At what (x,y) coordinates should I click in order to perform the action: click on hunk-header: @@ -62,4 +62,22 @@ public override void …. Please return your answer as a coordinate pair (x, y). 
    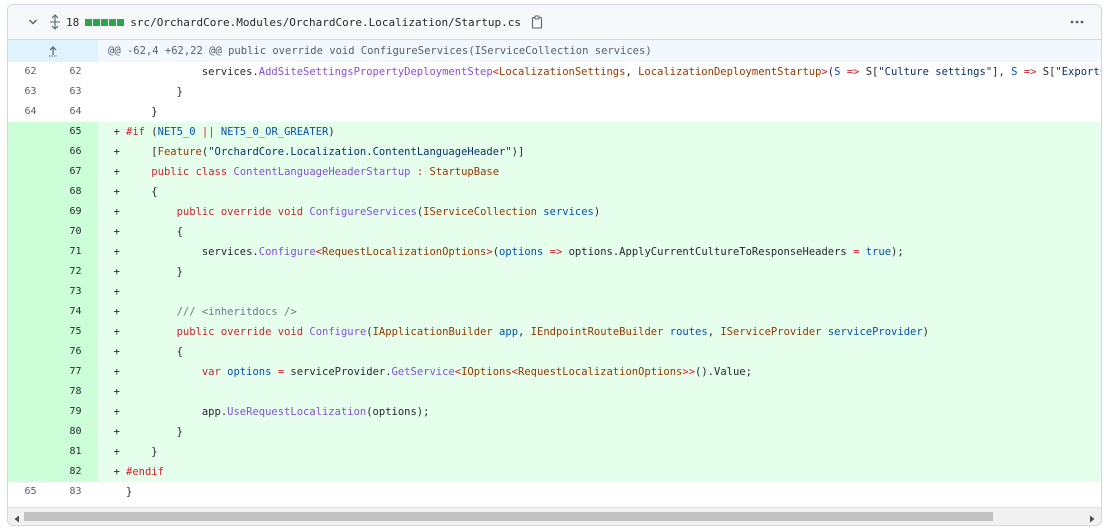
    Looking at the image, I should click on (599, 51).